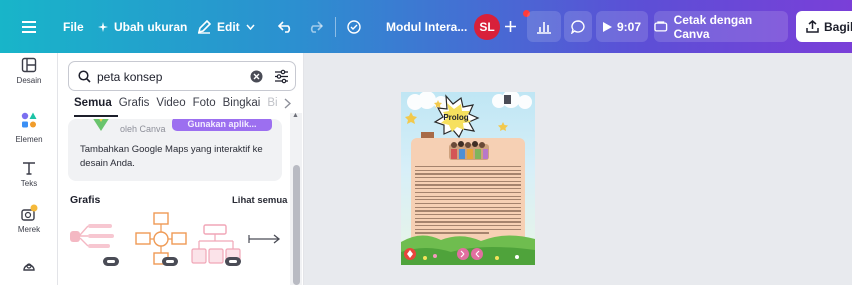  What do you see at coordinates (713, 26) in the screenshot?
I see `print-label: Cetak dengan Canva` at bounding box center [713, 26].